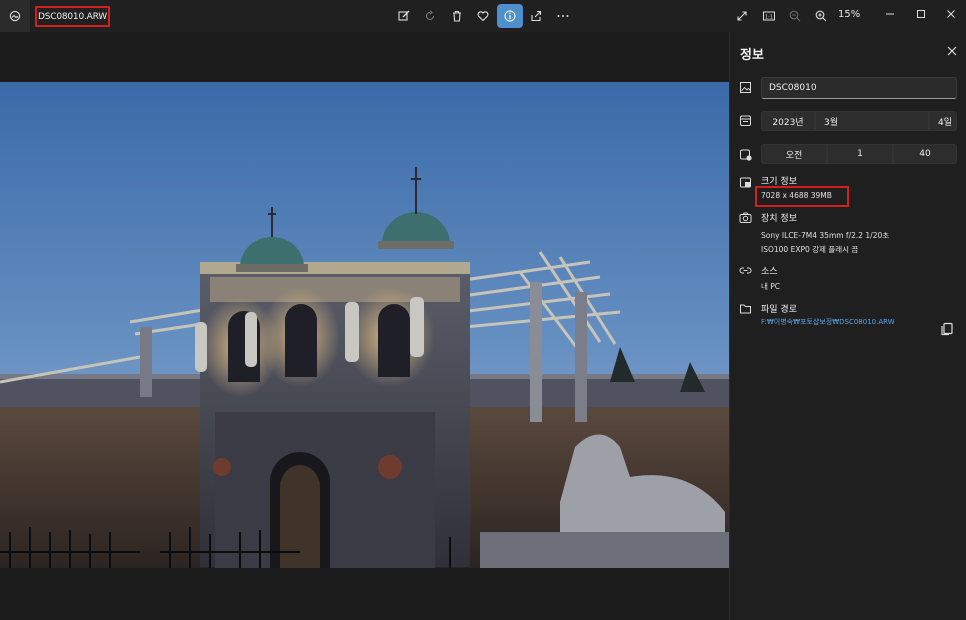 This screenshot has width=966, height=620. Describe the element at coordinates (745, 182) in the screenshot. I see `image-size-icon` at that location.